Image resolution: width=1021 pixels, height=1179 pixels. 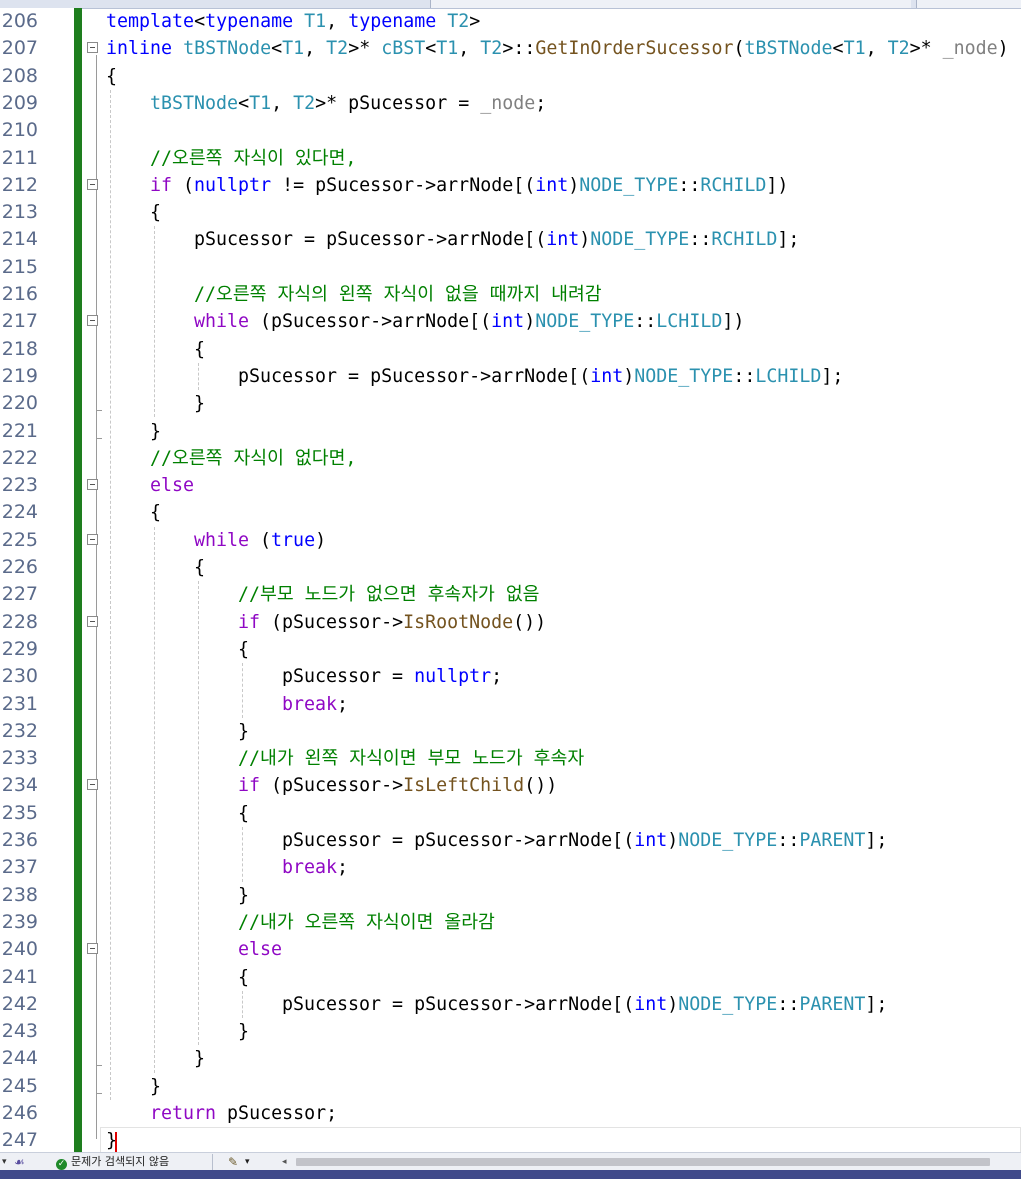 What do you see at coordinates (116, 1142) in the screenshot?
I see `text-caret` at bounding box center [116, 1142].